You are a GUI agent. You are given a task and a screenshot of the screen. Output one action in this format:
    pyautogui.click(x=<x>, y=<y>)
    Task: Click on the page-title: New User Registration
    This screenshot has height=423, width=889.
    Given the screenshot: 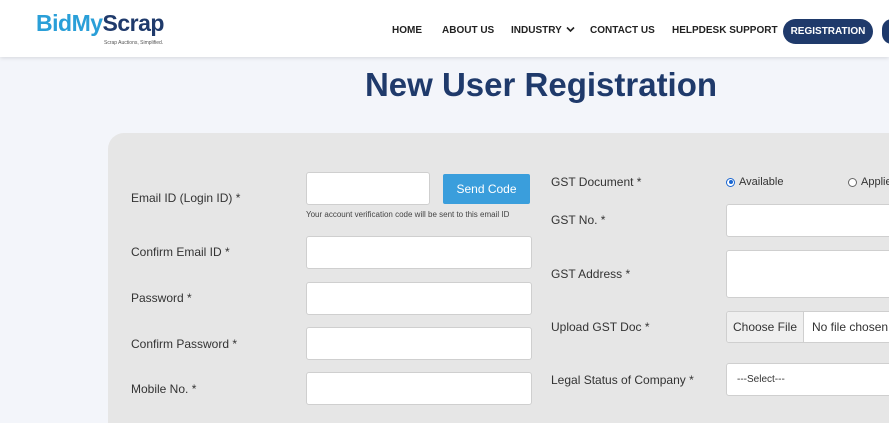 What is the action you would take?
    pyautogui.click(x=541, y=84)
    